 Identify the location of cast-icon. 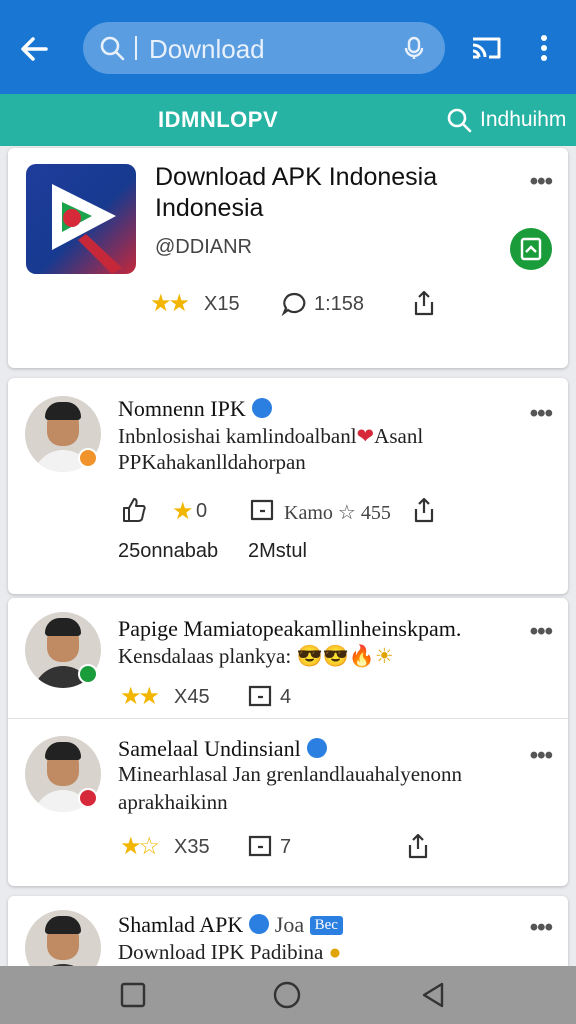
(486, 48).